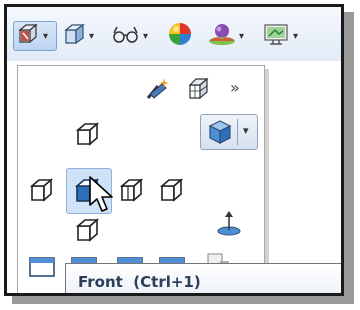 This screenshot has width=360, height=310. Describe the element at coordinates (222, 36) in the screenshot. I see `scene-icon` at that location.